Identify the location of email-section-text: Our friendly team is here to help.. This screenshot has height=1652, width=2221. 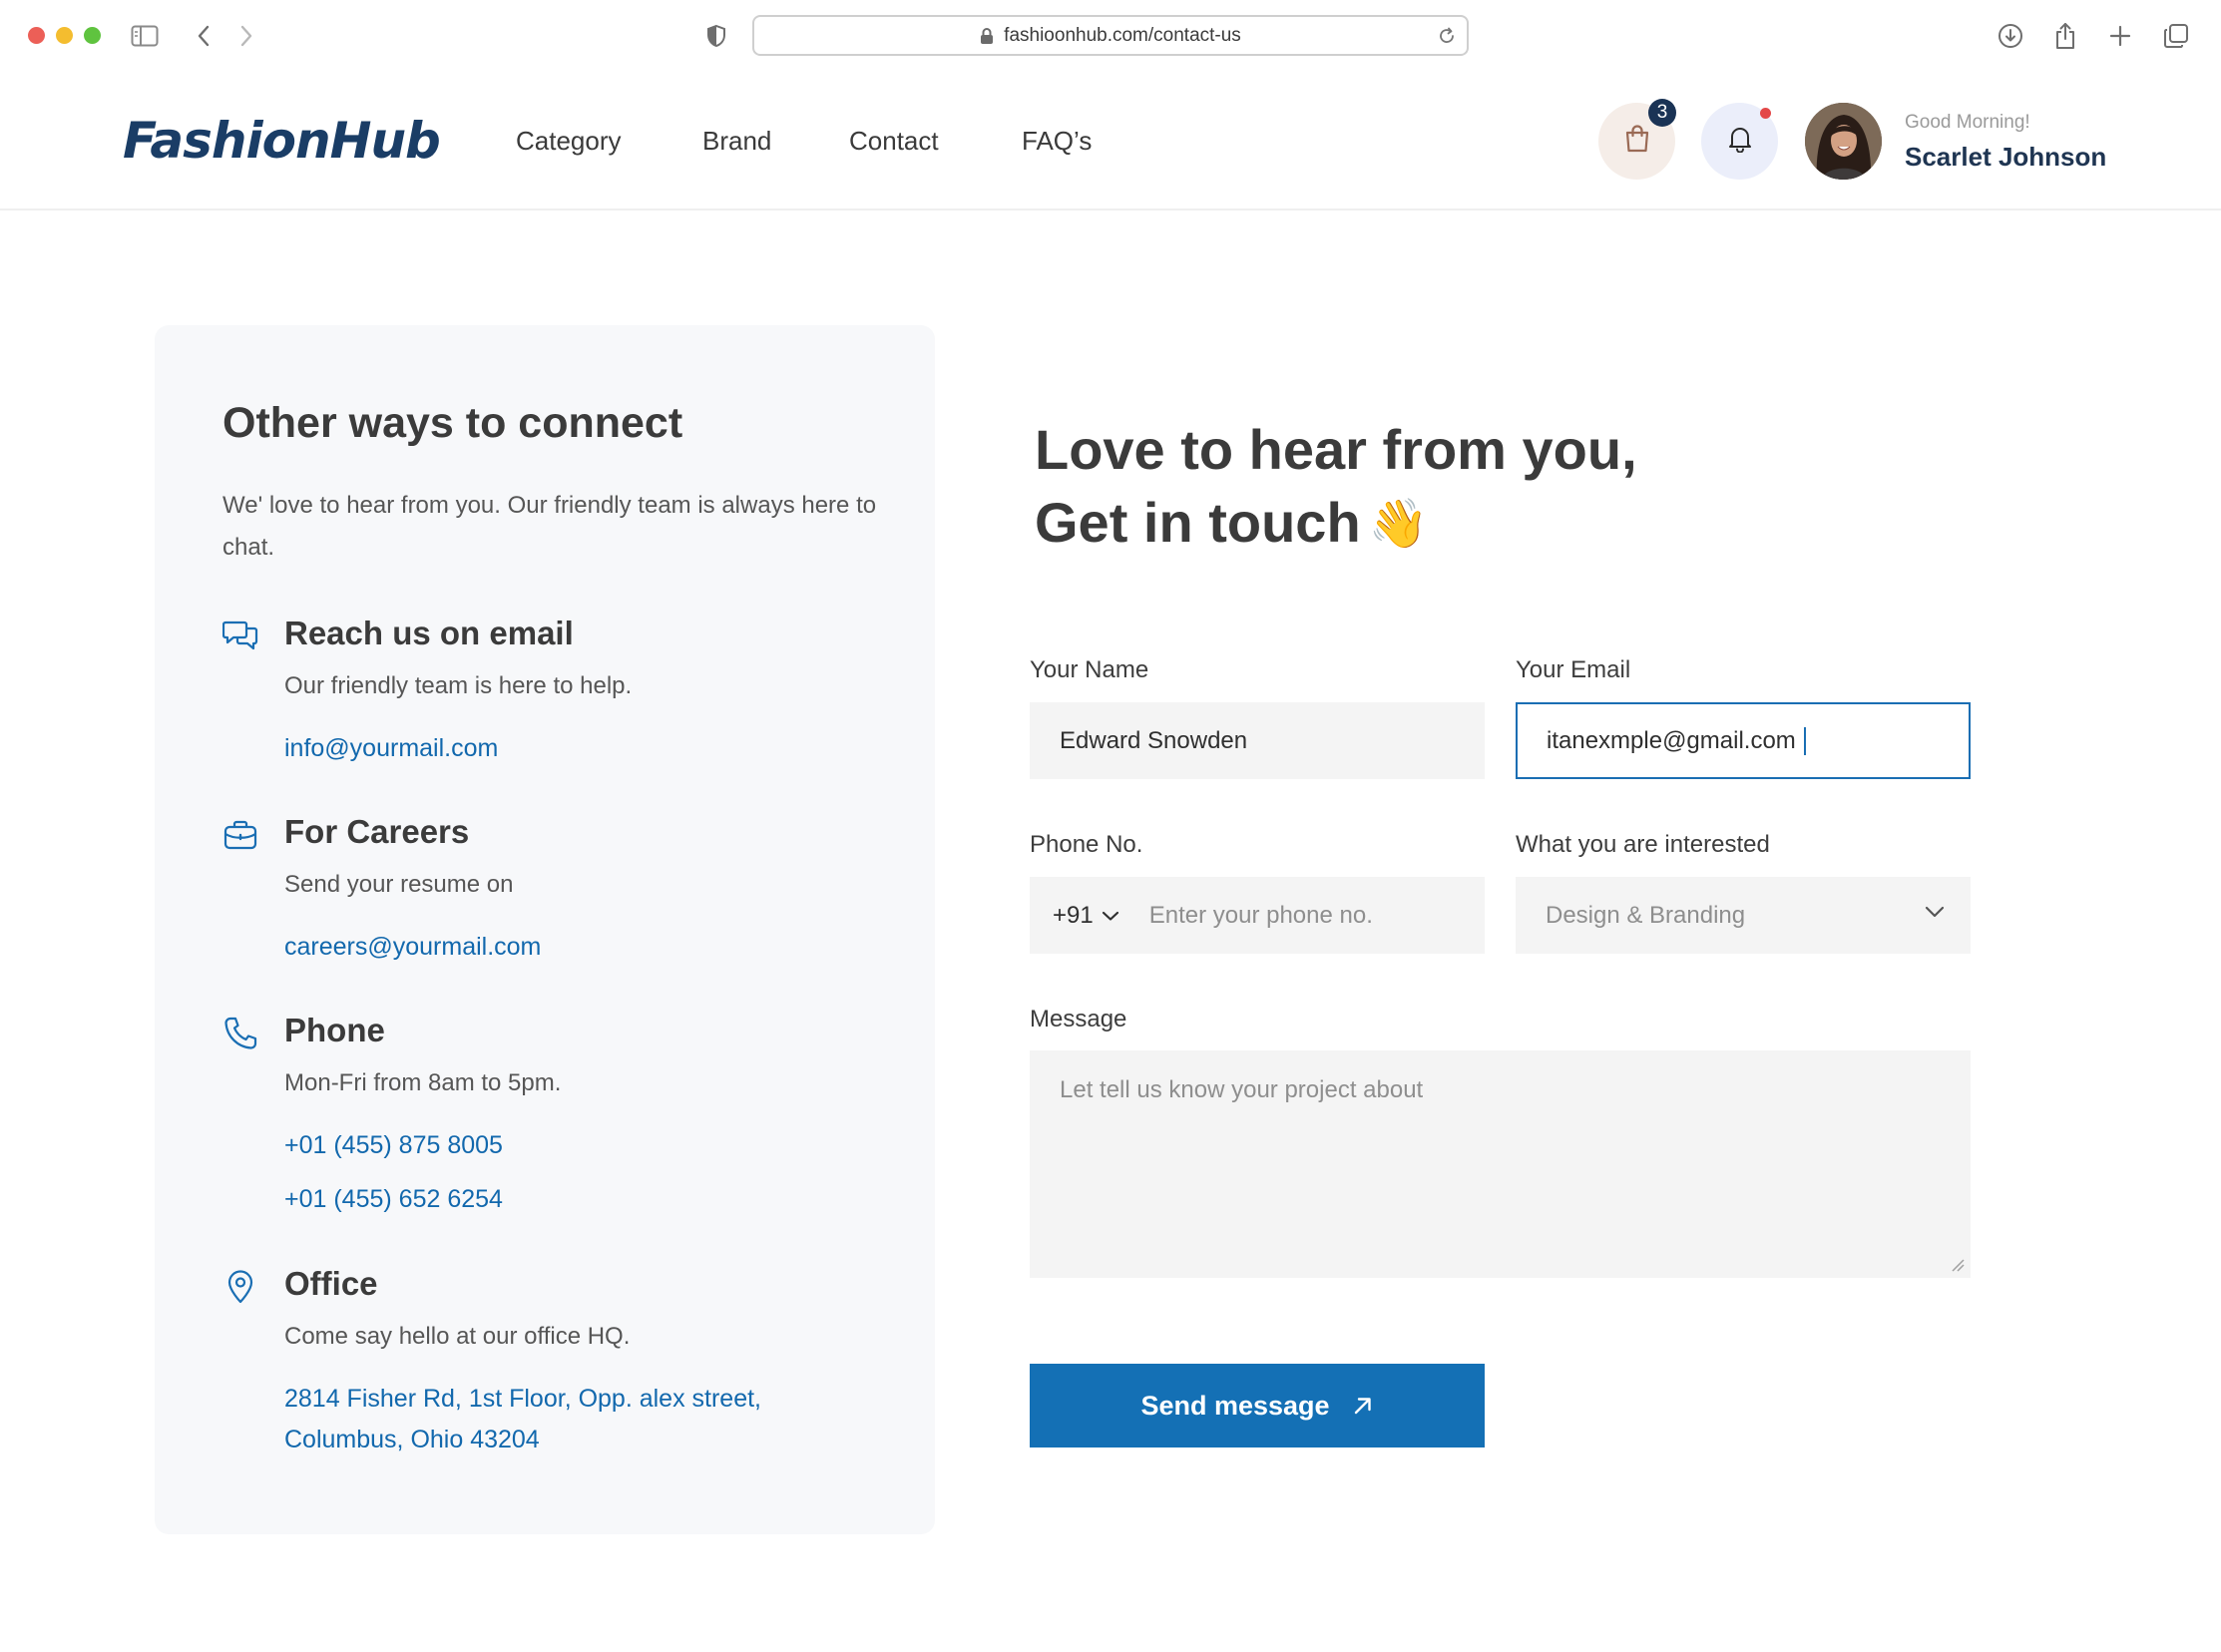
(459, 685).